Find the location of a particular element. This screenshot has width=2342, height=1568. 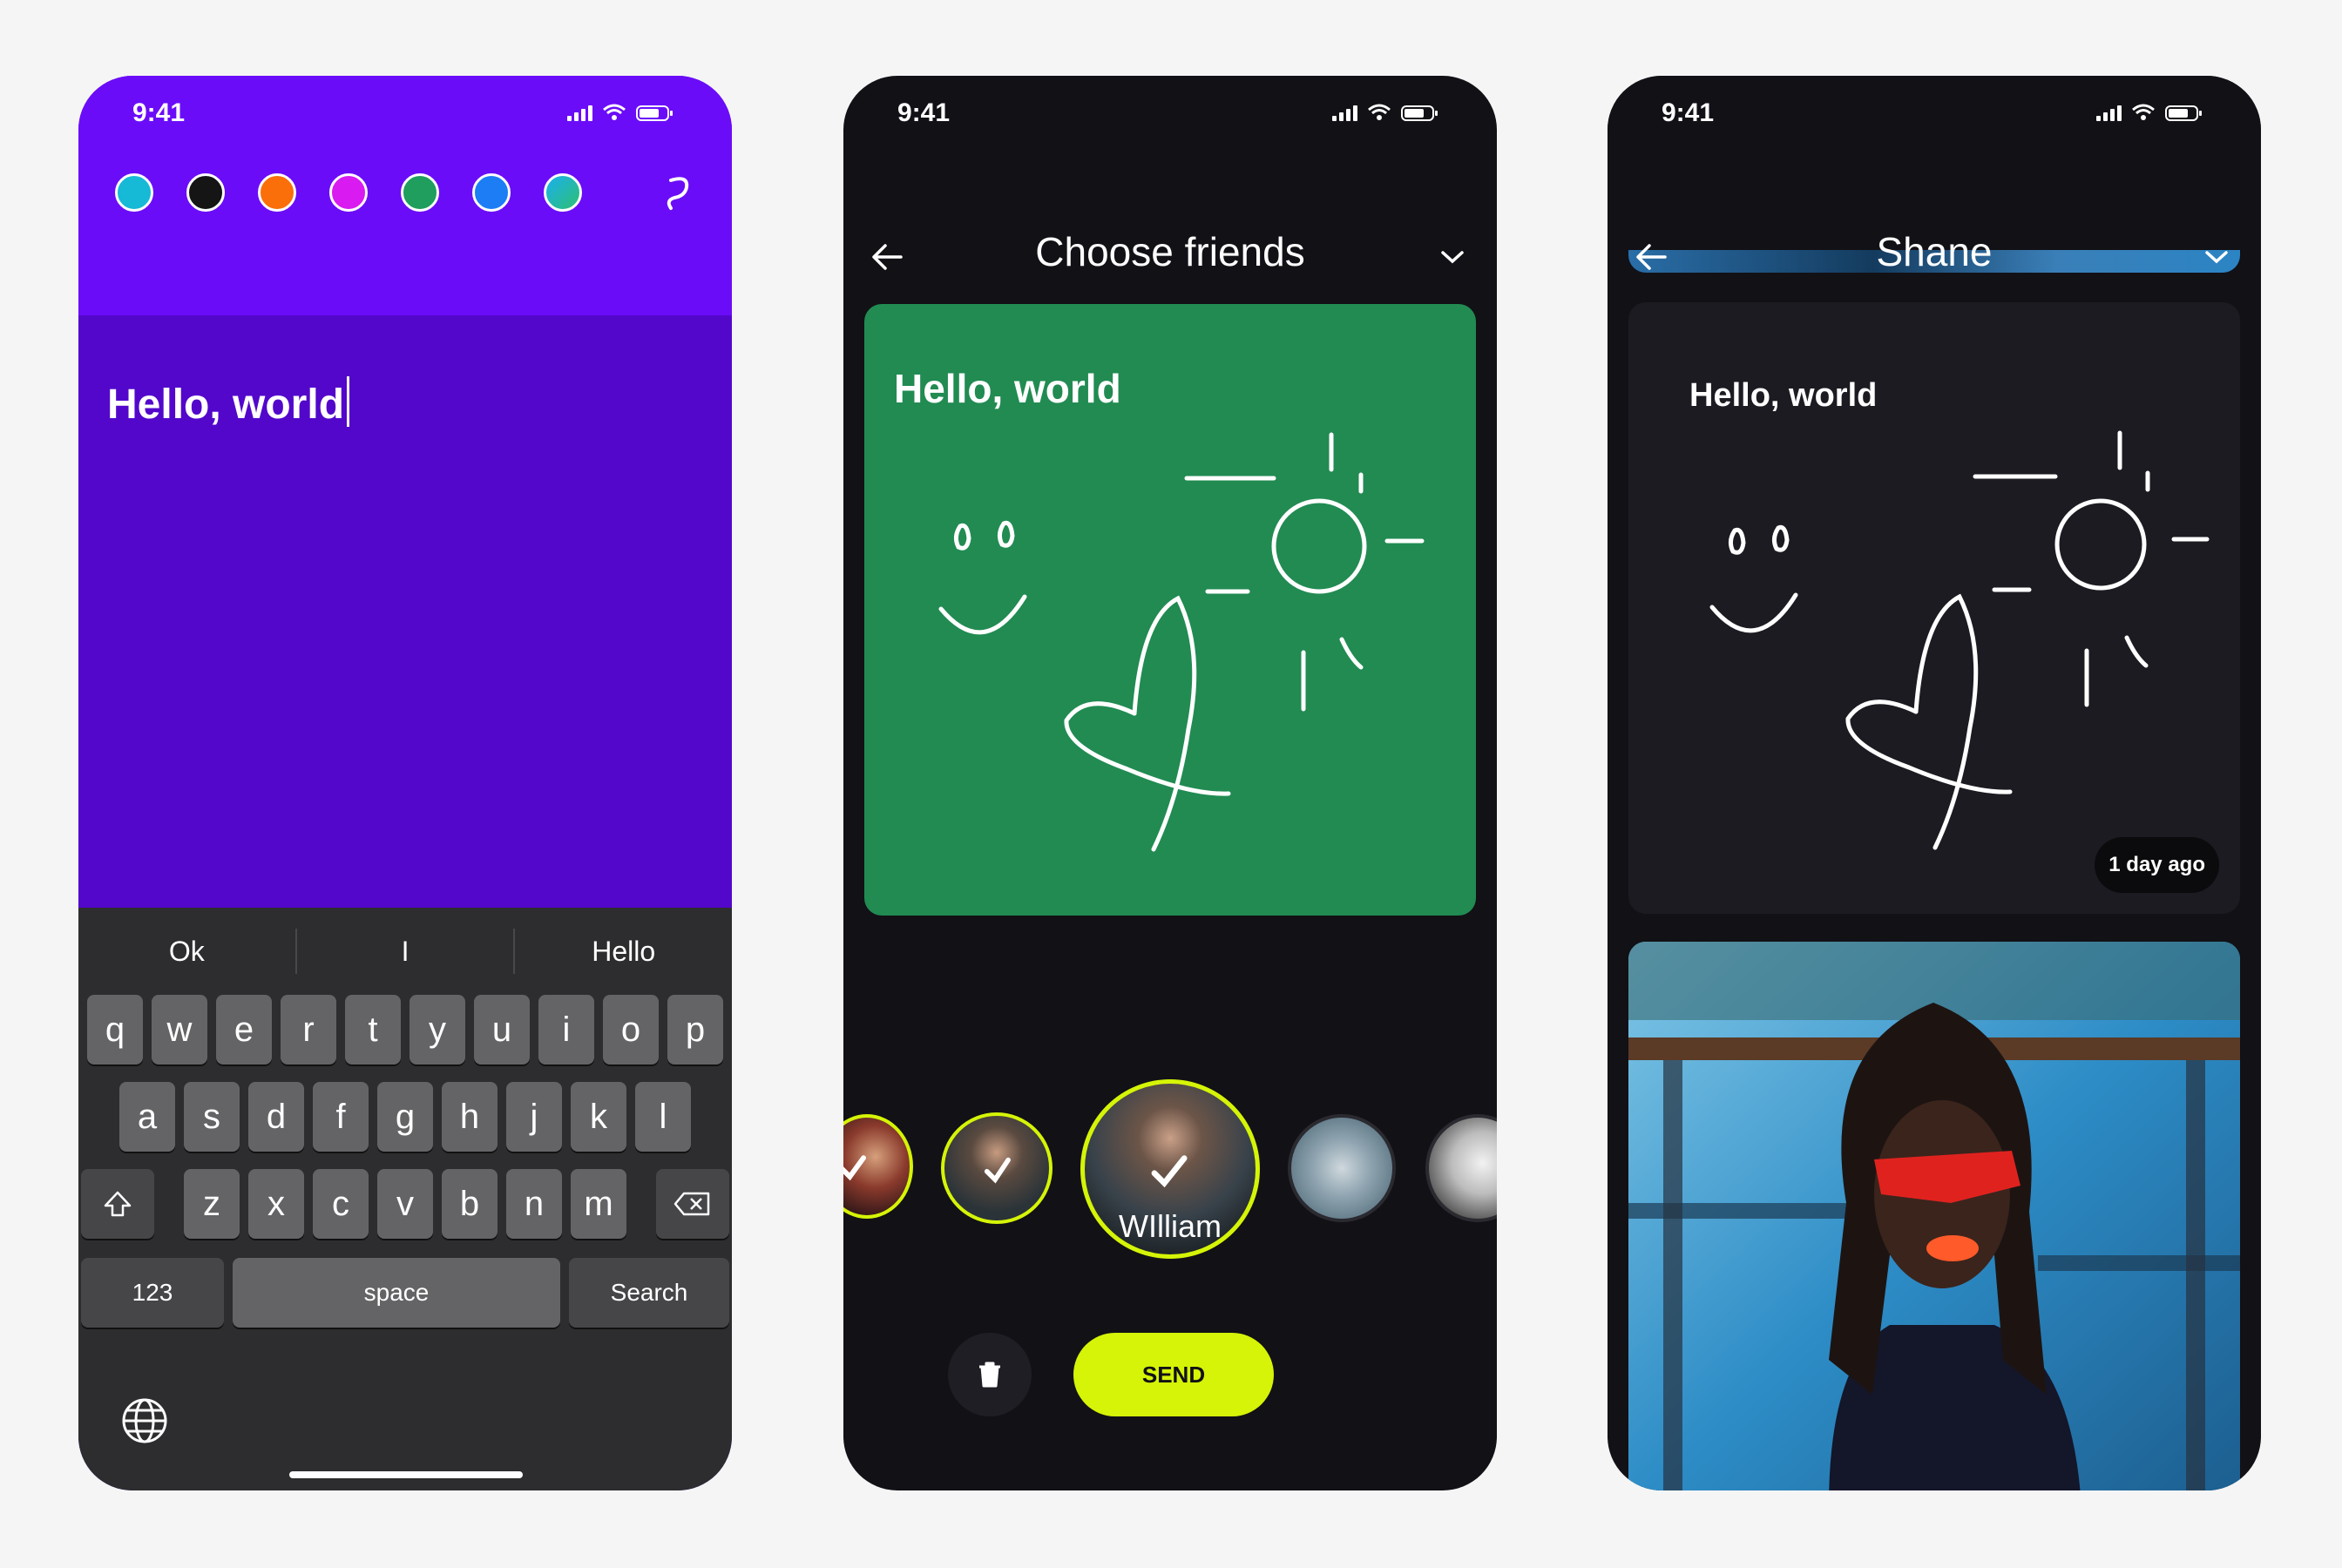

key-row-3: z x c v b n m is located at coordinates (405, 1204).